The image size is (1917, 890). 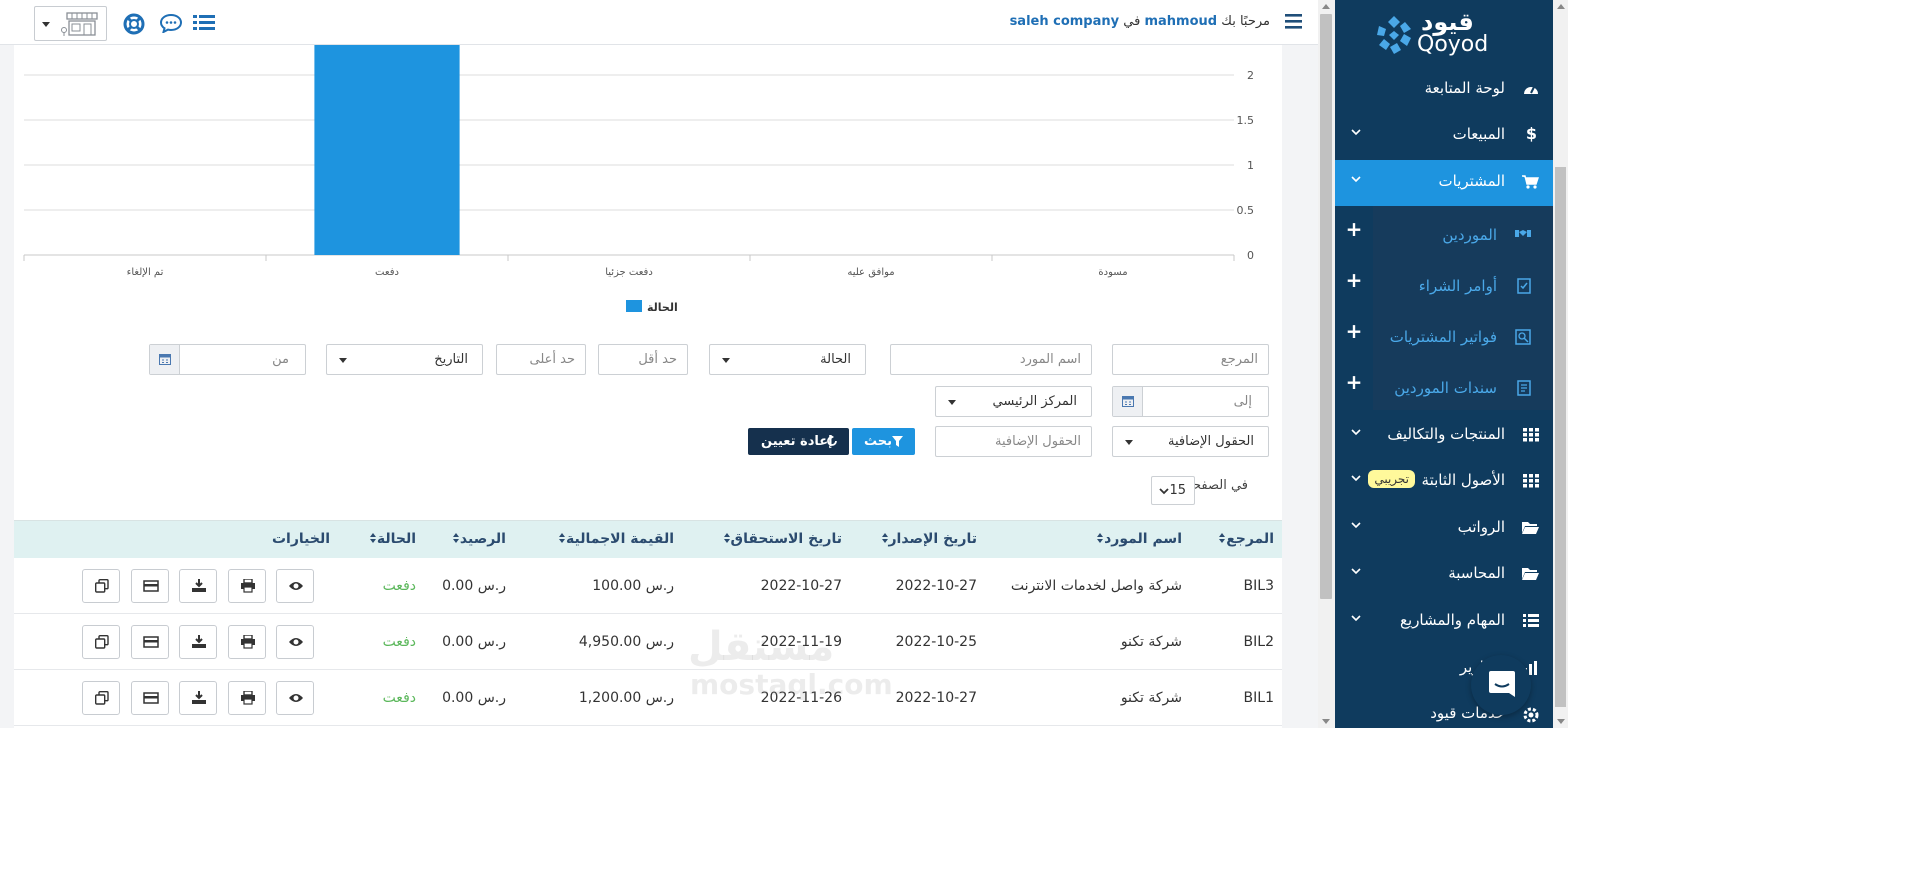 What do you see at coordinates (399, 698) in the screenshot?
I see `cell-status: دفعت` at bounding box center [399, 698].